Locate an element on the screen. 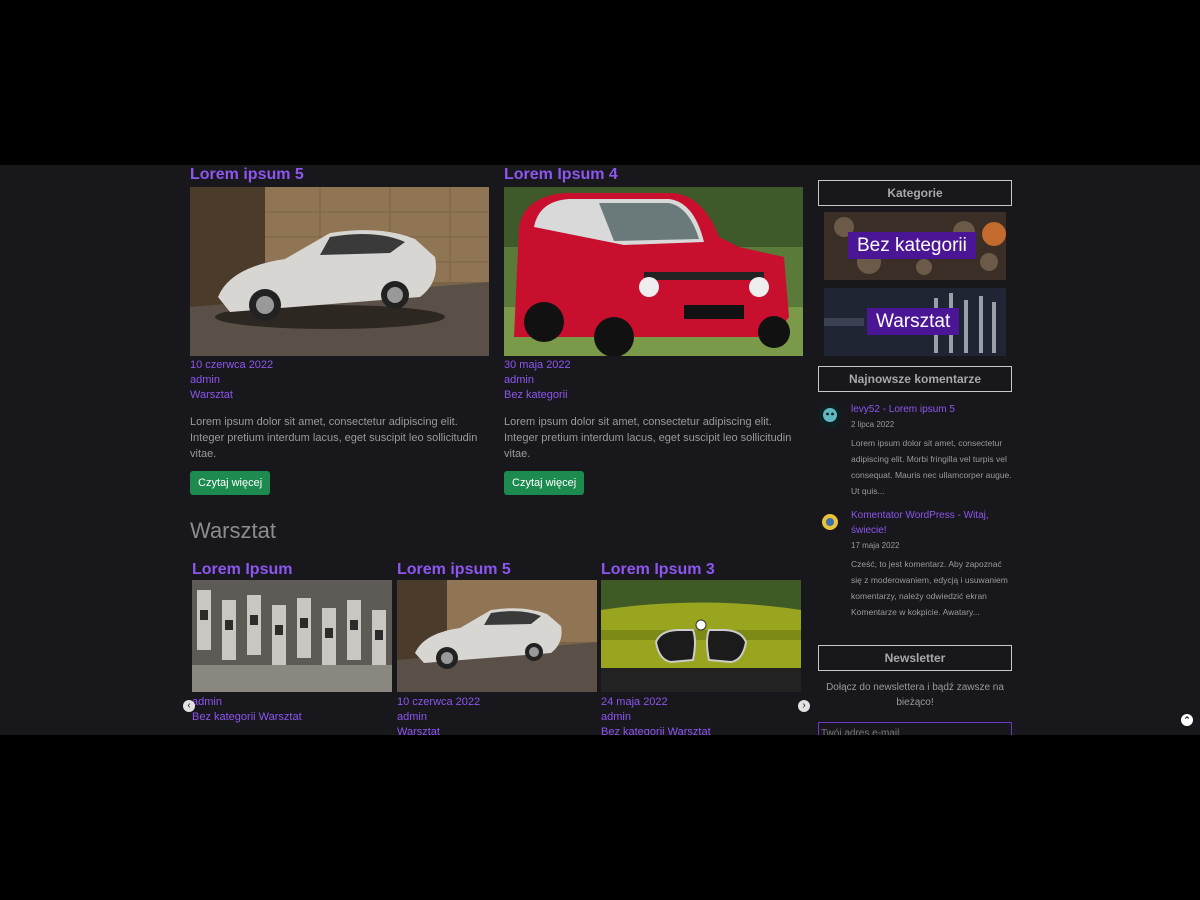  card-meta-link: 10 czerwca 2022 is located at coordinates (497, 702).